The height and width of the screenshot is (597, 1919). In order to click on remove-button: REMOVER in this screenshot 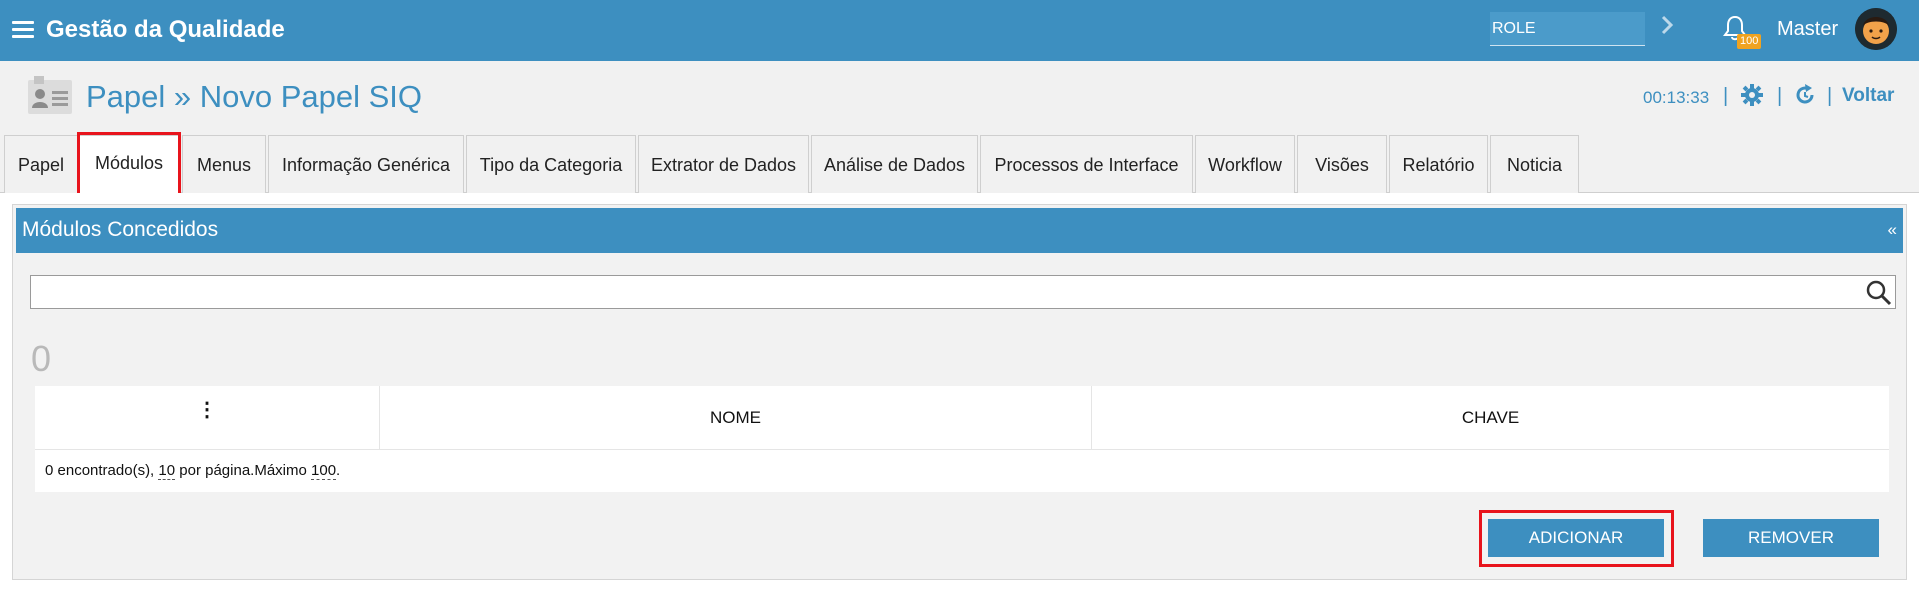, I will do `click(1791, 538)`.